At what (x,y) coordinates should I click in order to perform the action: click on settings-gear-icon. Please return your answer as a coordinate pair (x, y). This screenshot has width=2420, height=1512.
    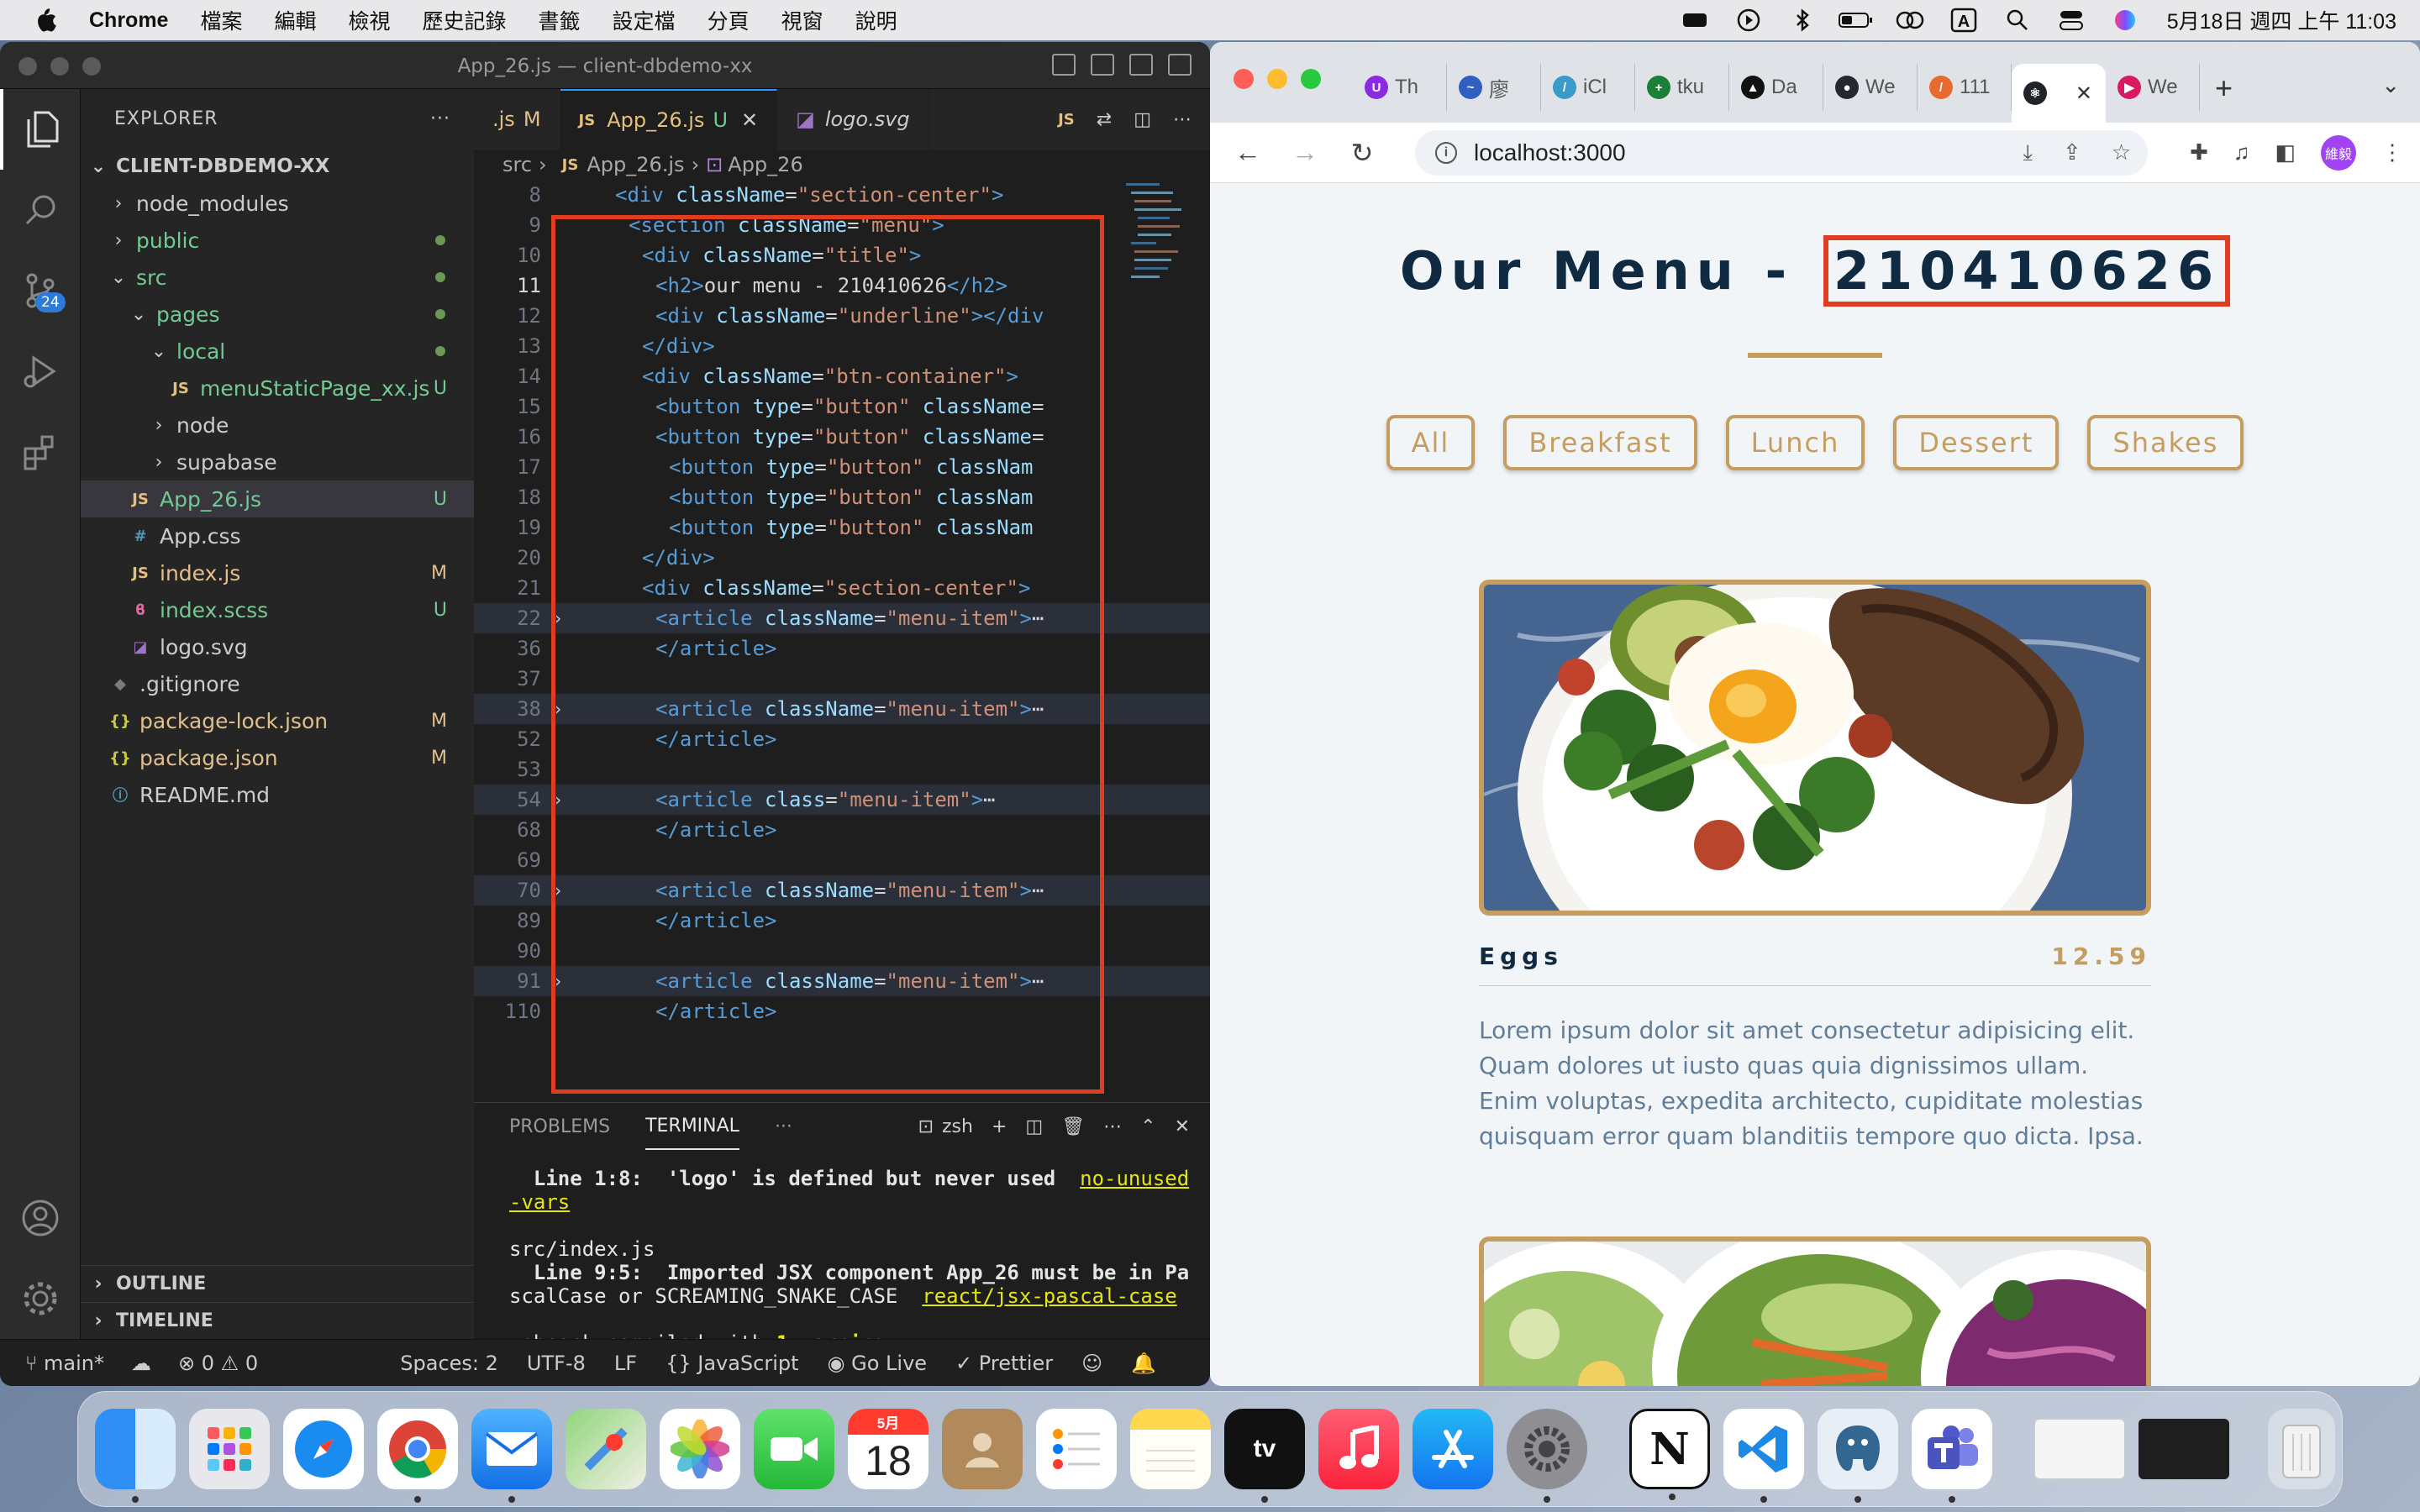
    Looking at the image, I should click on (40, 1298).